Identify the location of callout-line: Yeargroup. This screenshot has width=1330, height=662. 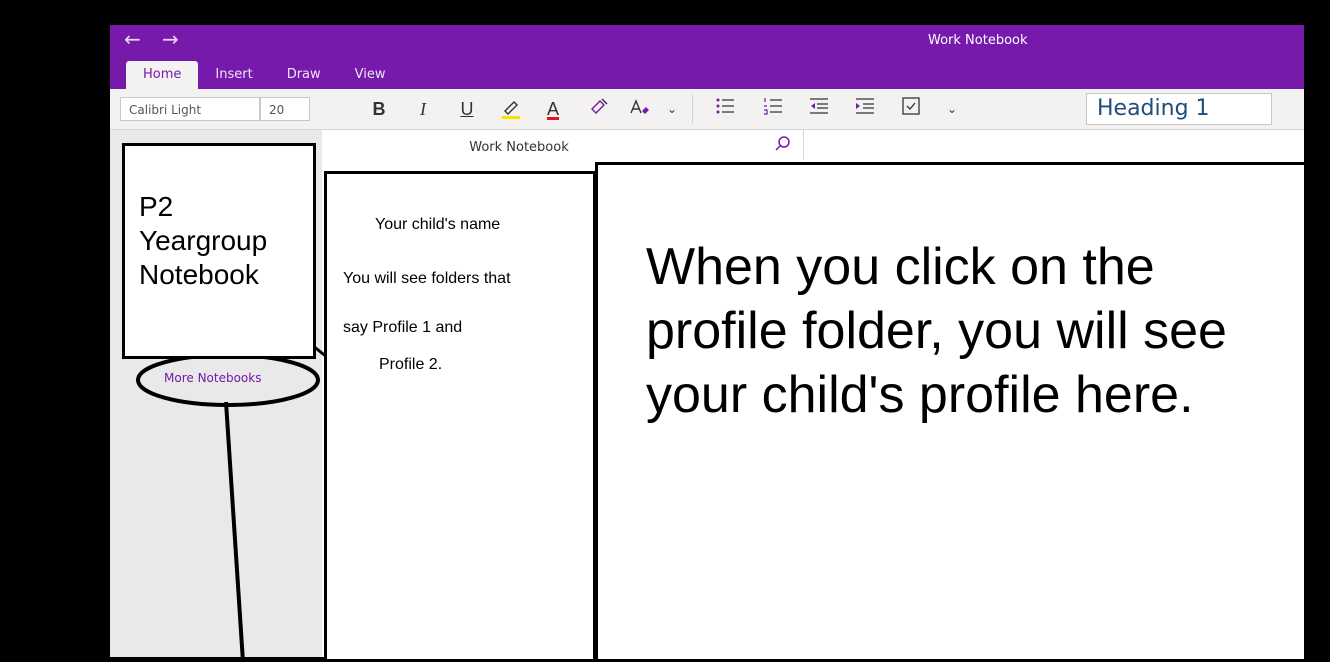
(203, 240).